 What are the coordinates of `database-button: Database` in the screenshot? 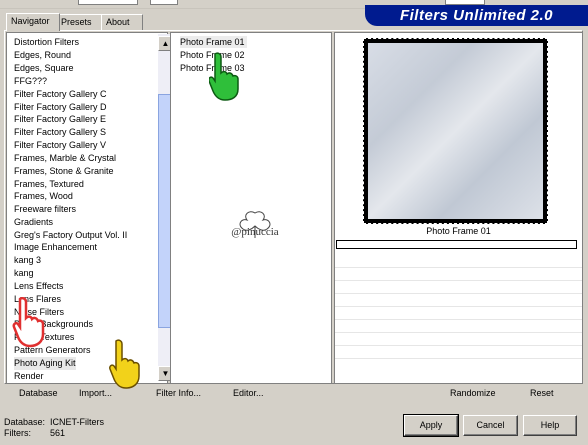 It's located at (38, 393).